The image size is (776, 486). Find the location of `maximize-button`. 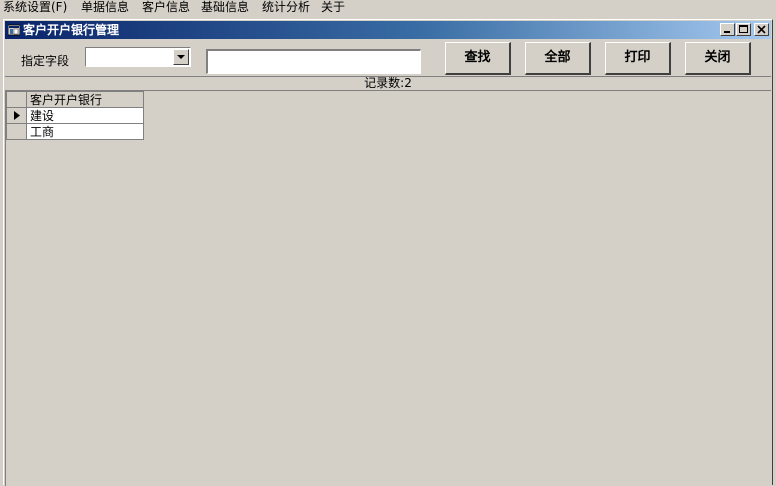

maximize-button is located at coordinates (743, 29).